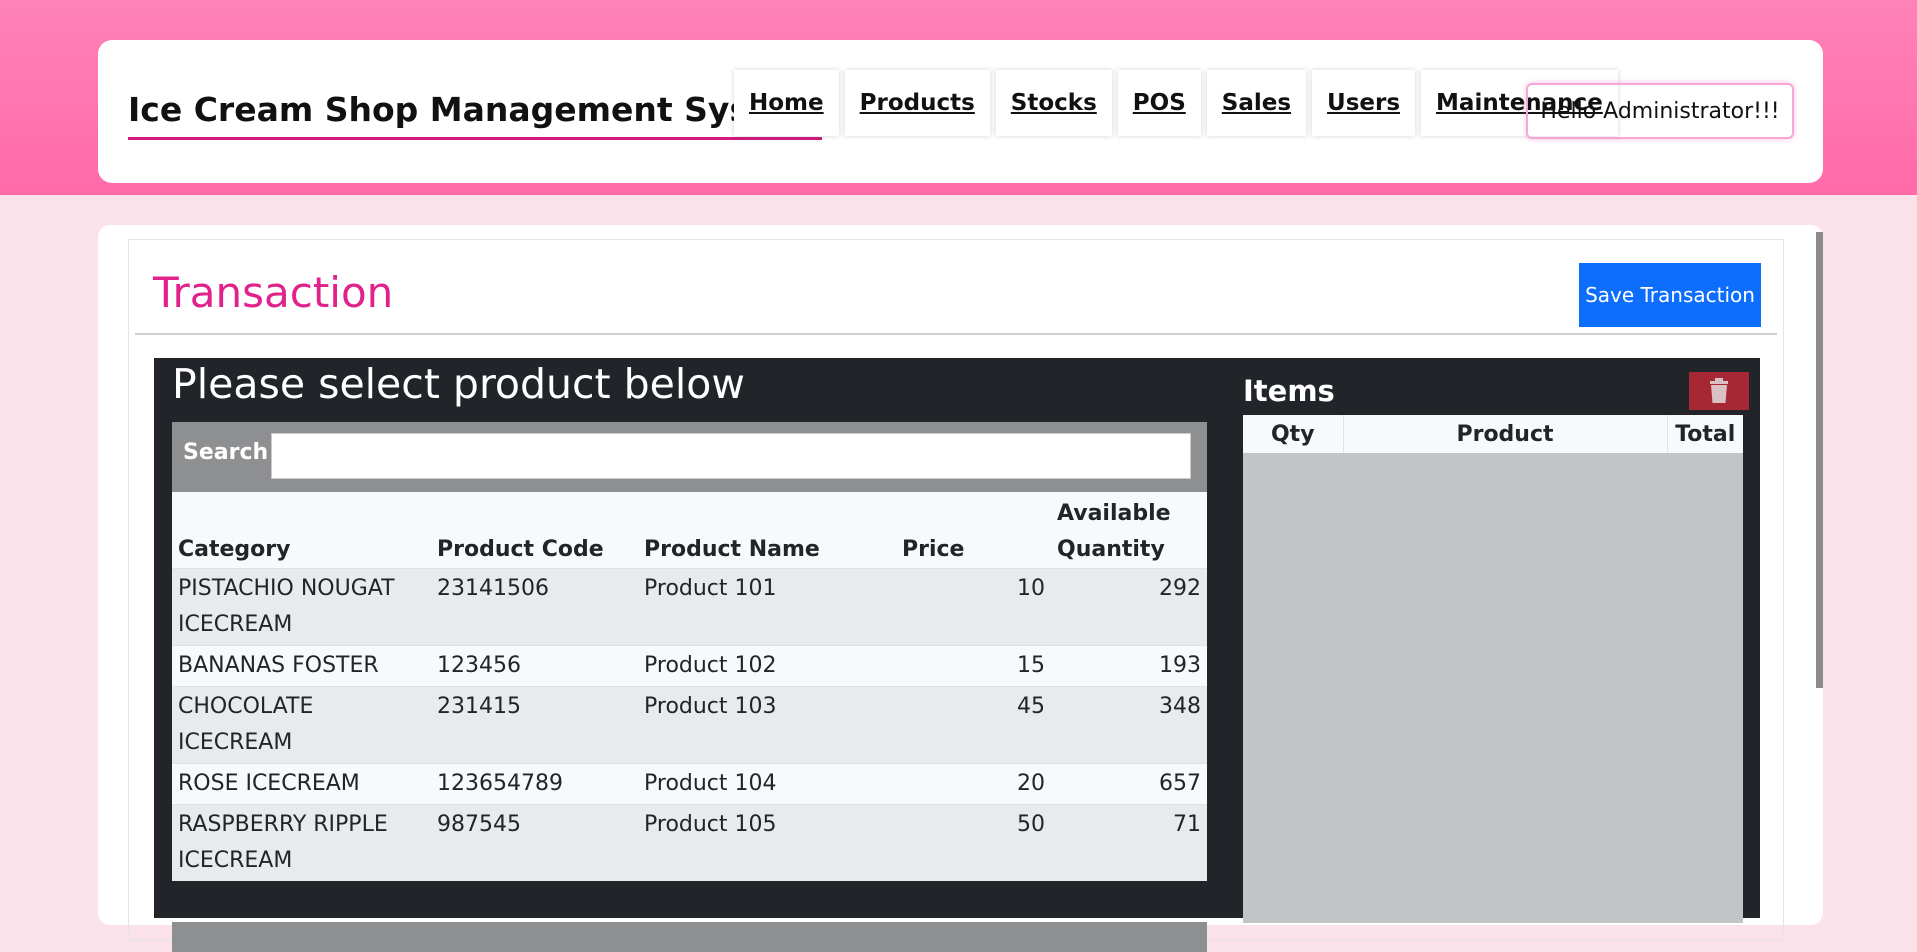  I want to click on cell-price: 45, so click(973, 725).